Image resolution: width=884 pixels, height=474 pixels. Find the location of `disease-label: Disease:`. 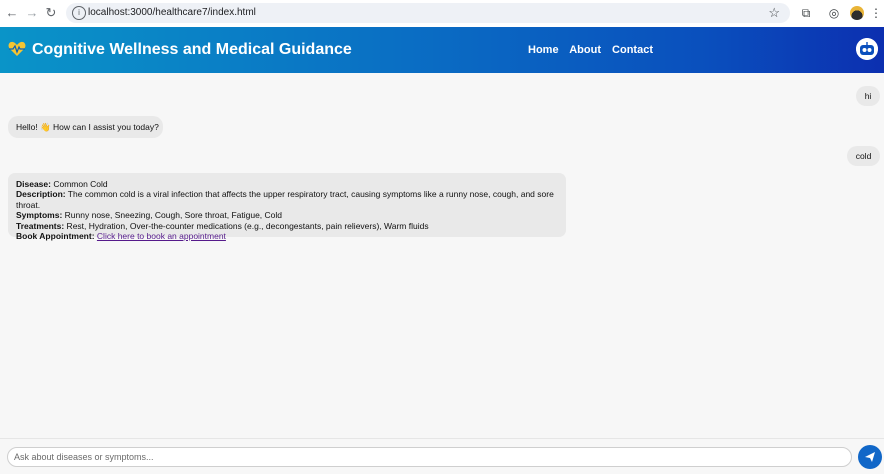

disease-label: Disease: is located at coordinates (33, 184).